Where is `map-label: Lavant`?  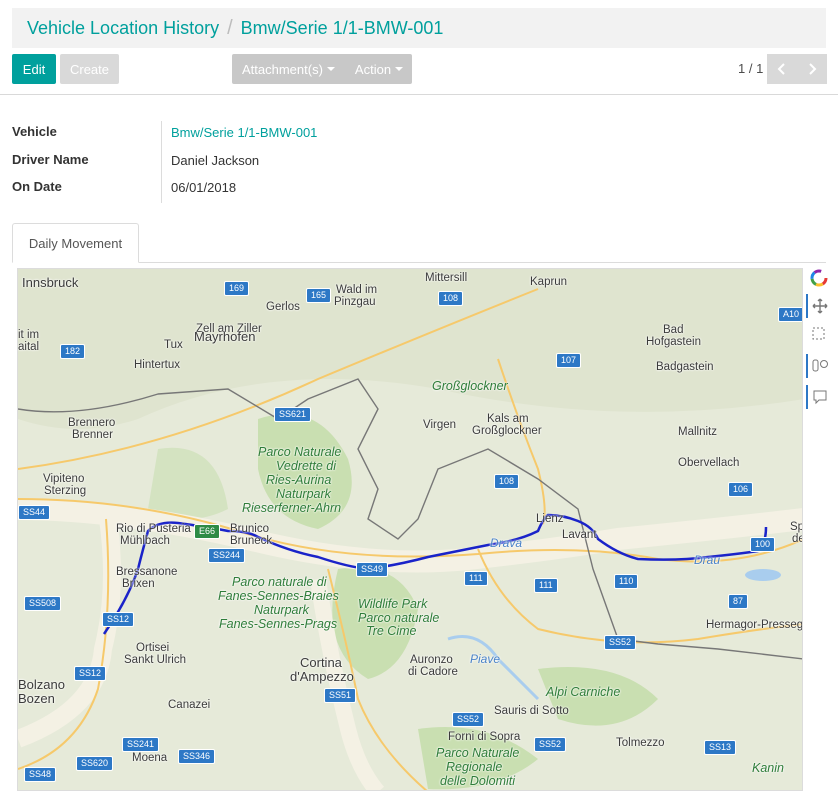
map-label: Lavant is located at coordinates (579, 535).